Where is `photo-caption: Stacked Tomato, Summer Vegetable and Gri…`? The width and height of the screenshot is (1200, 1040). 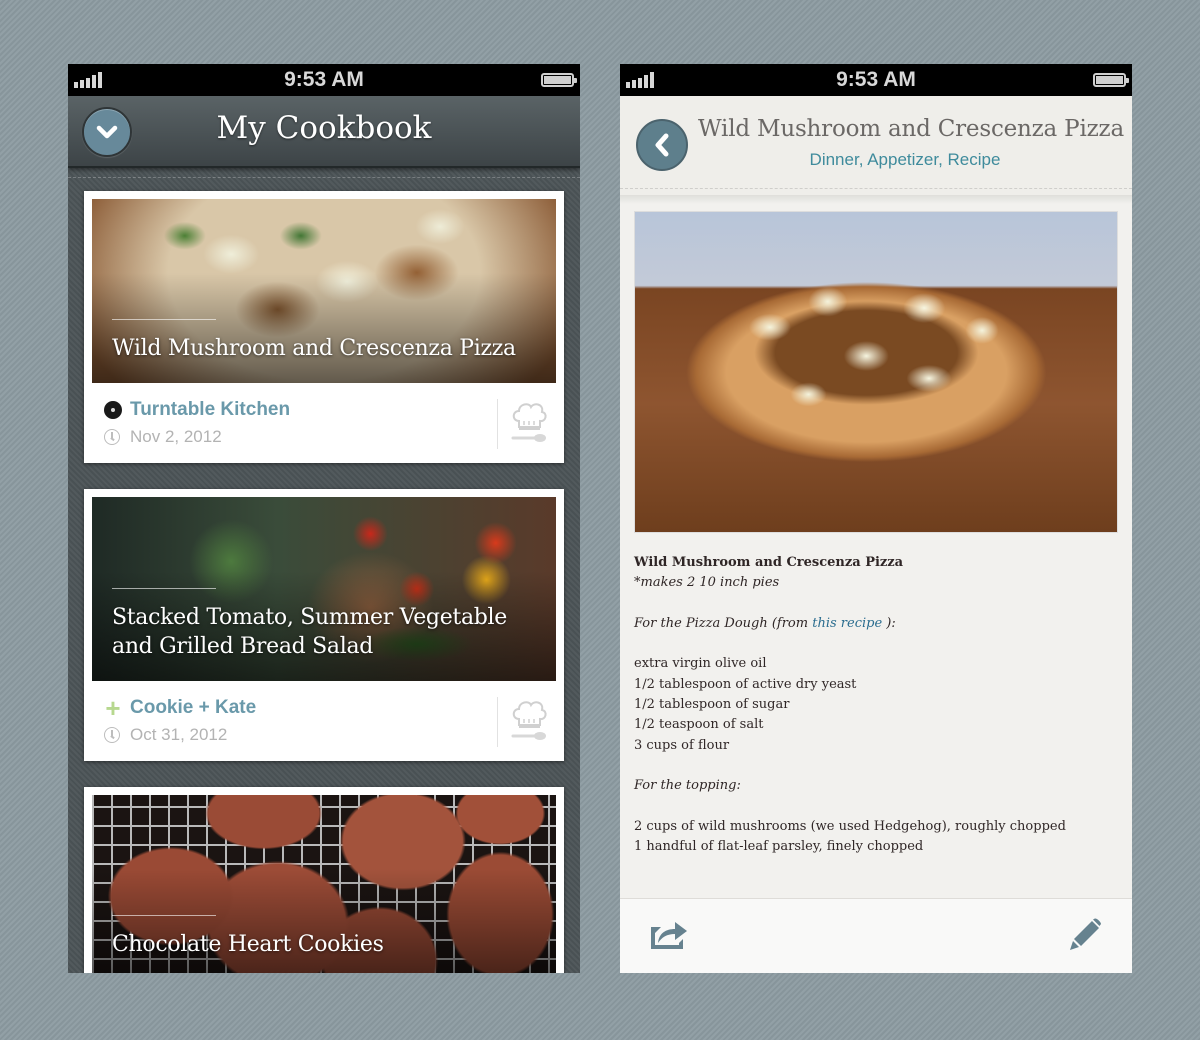
photo-caption: Stacked Tomato, Summer Vegetable and Gri… is located at coordinates (324, 624).